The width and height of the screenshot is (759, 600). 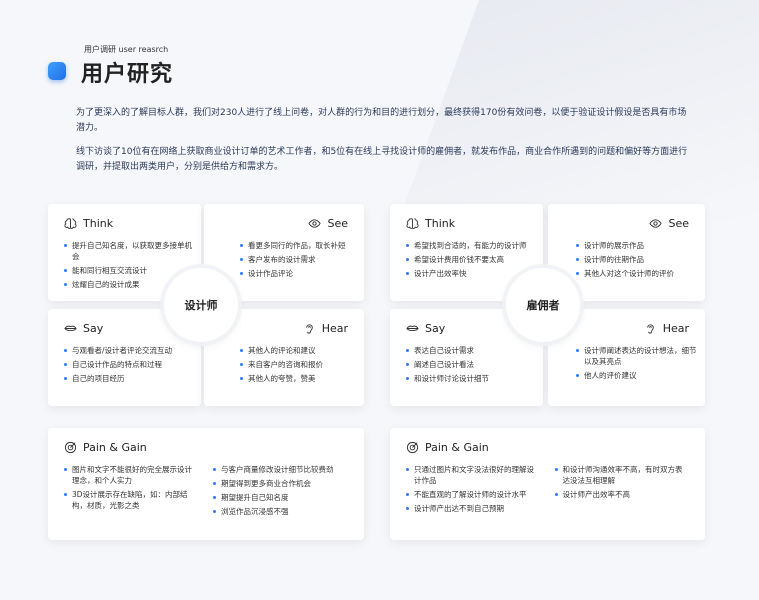 I want to click on list-item: 图片和文字不能很好的完全展示设计理念，和个人实力, so click(x=131, y=475).